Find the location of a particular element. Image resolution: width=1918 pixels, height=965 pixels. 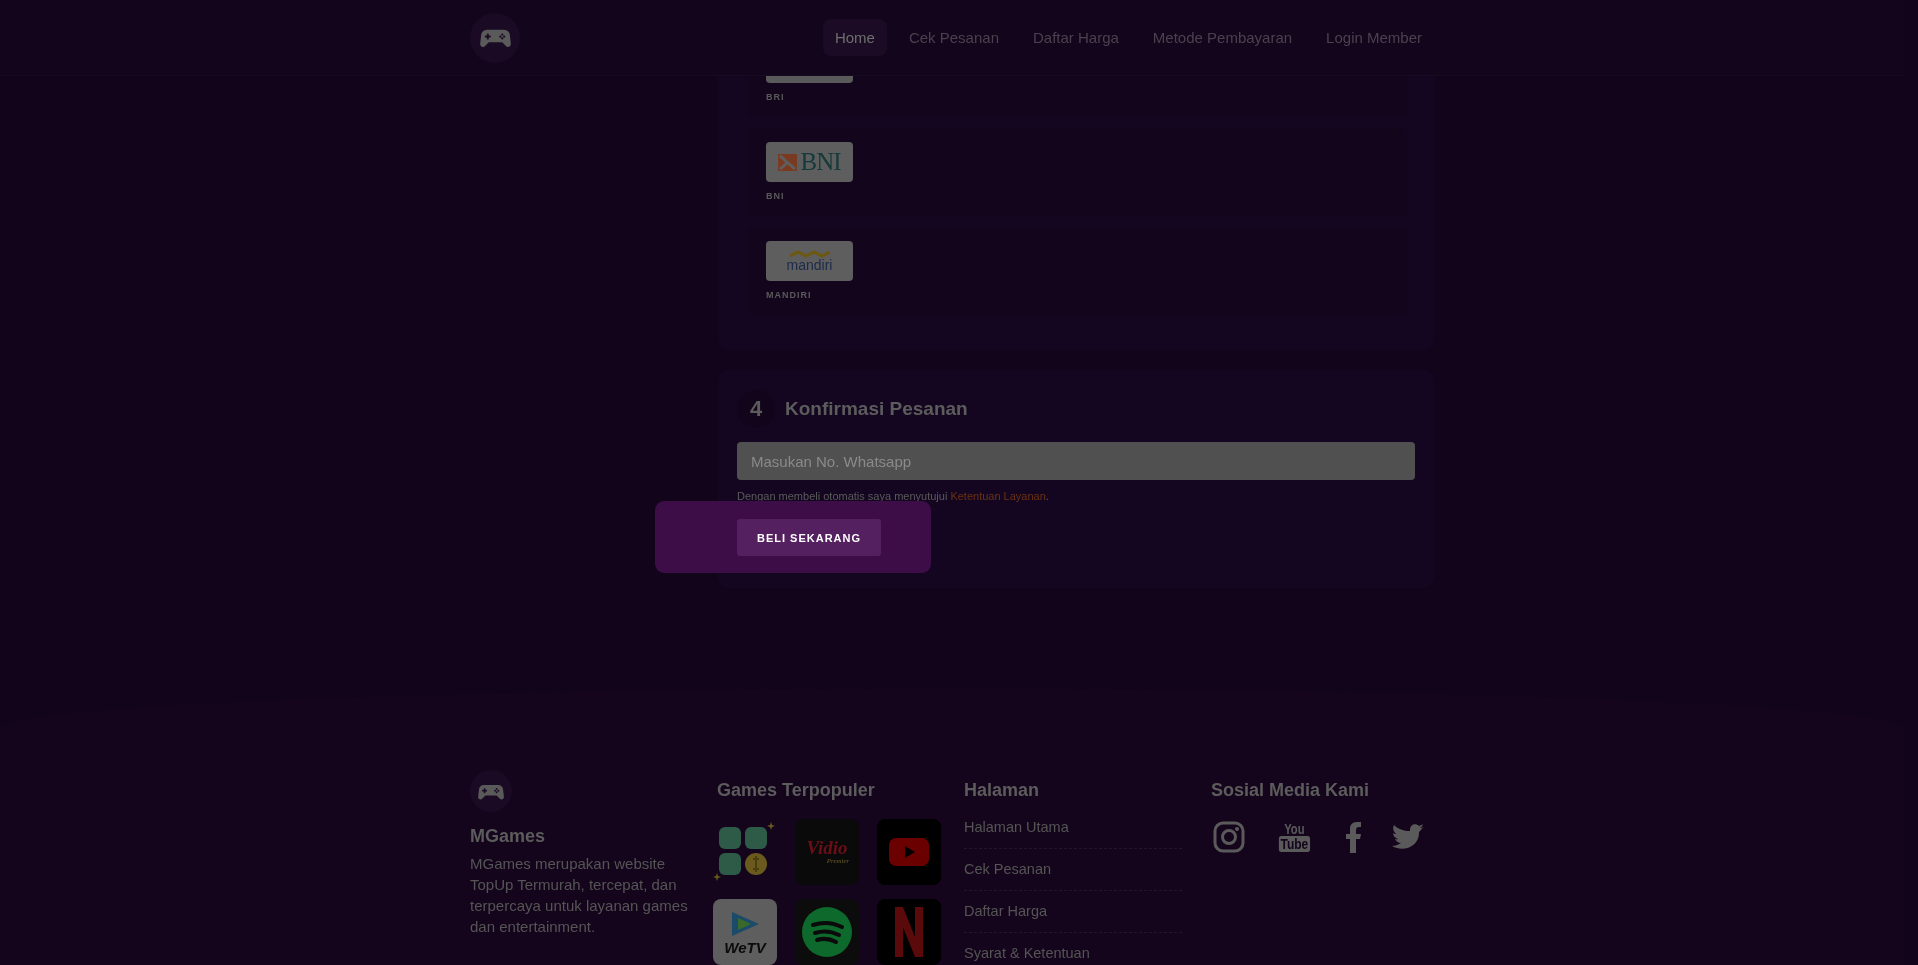

step-number: 4 is located at coordinates (756, 409).